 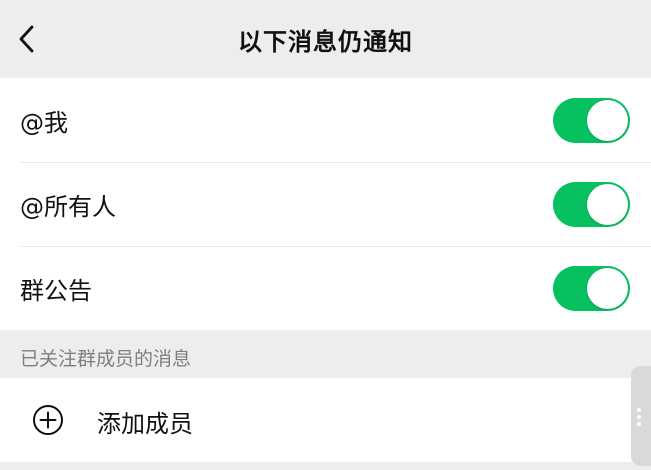 I want to click on more-vertical-icon, so click(x=639, y=417).